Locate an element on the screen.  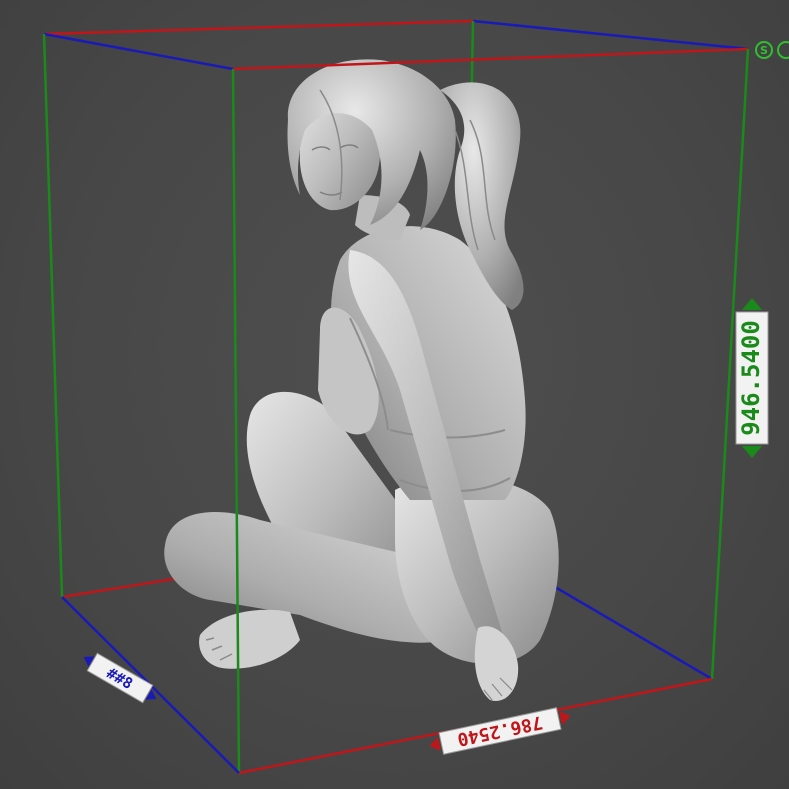
height-dimension-label: 946.5400 is located at coordinates (751, 378).